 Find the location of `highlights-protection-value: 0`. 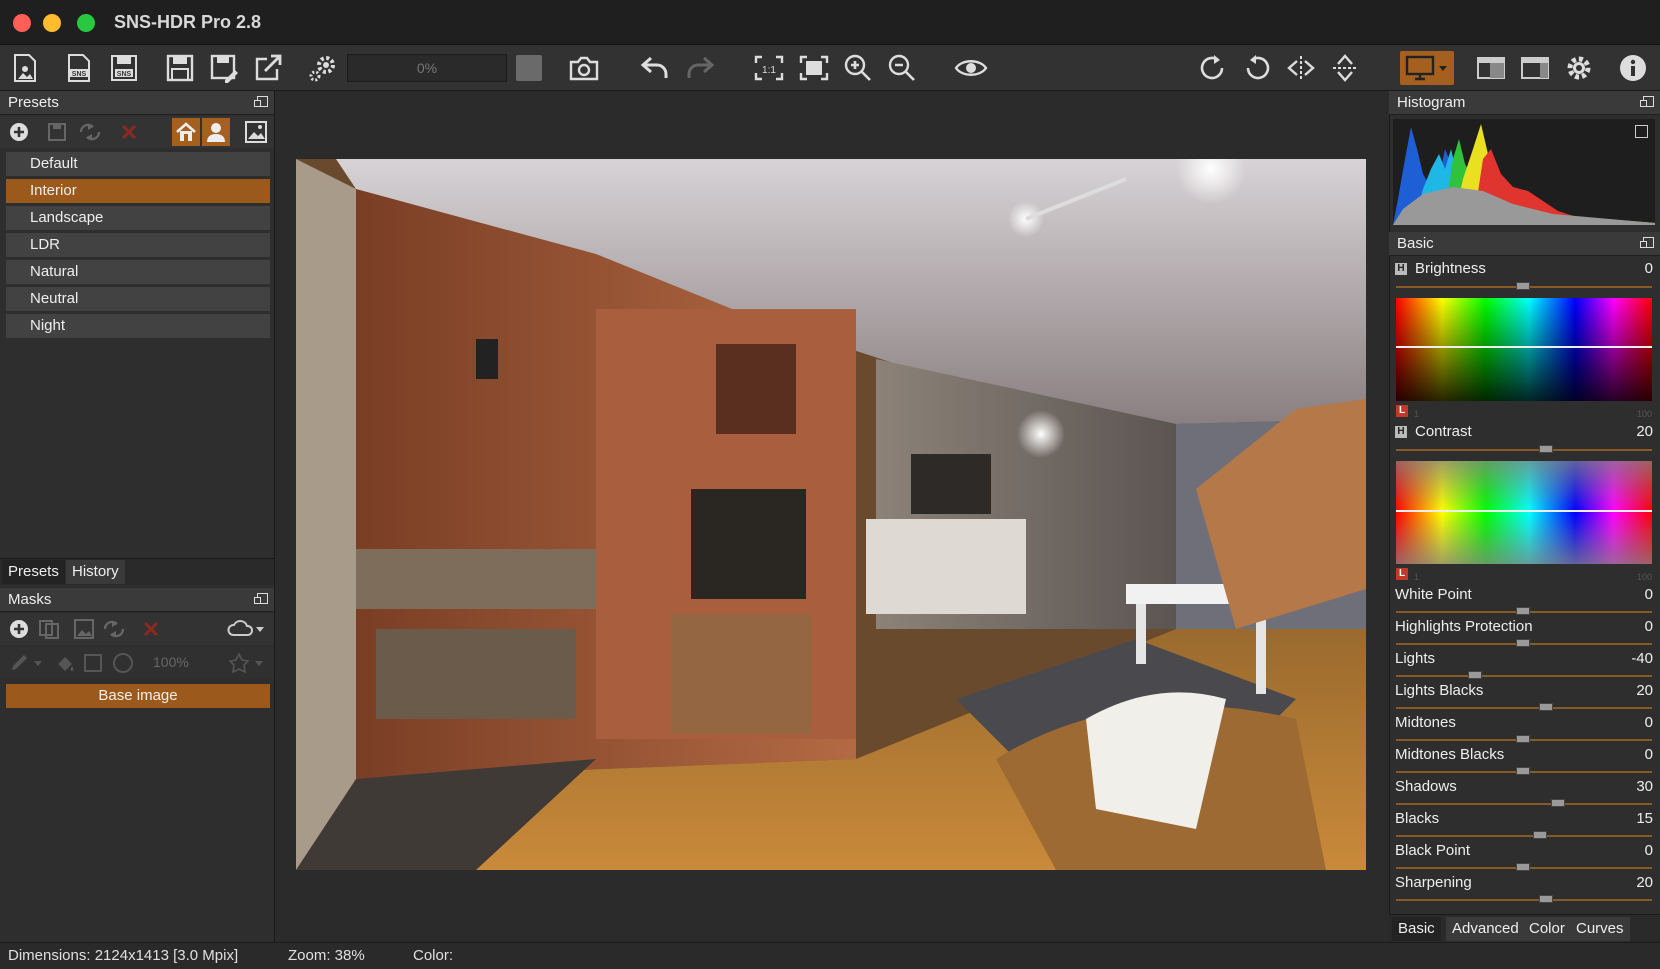

highlights-protection-value: 0 is located at coordinates (1649, 626).